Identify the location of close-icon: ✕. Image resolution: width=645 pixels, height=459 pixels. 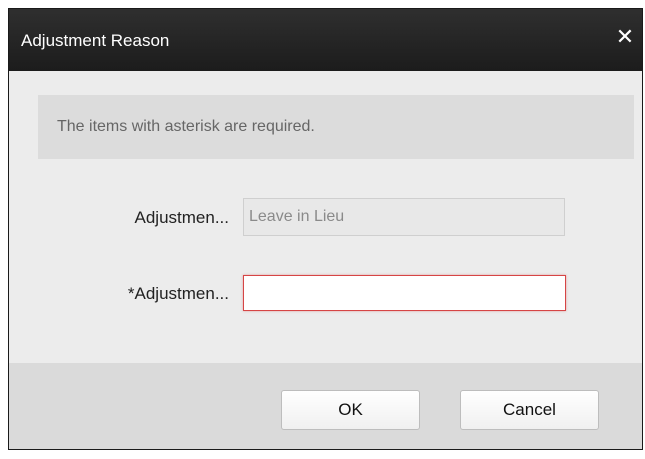
(625, 37).